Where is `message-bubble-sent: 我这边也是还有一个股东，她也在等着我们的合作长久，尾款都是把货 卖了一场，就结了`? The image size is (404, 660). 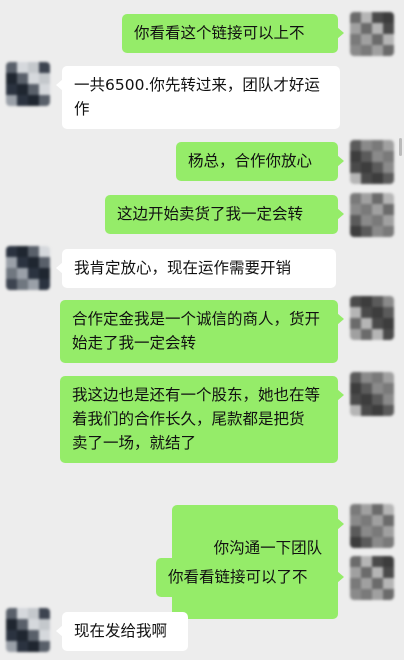
message-bubble-sent: 我这边也是还有一个股东，她也在等着我们的合作长久，尾款都是把货 卖了一场，就结了 is located at coordinates (202, 419).